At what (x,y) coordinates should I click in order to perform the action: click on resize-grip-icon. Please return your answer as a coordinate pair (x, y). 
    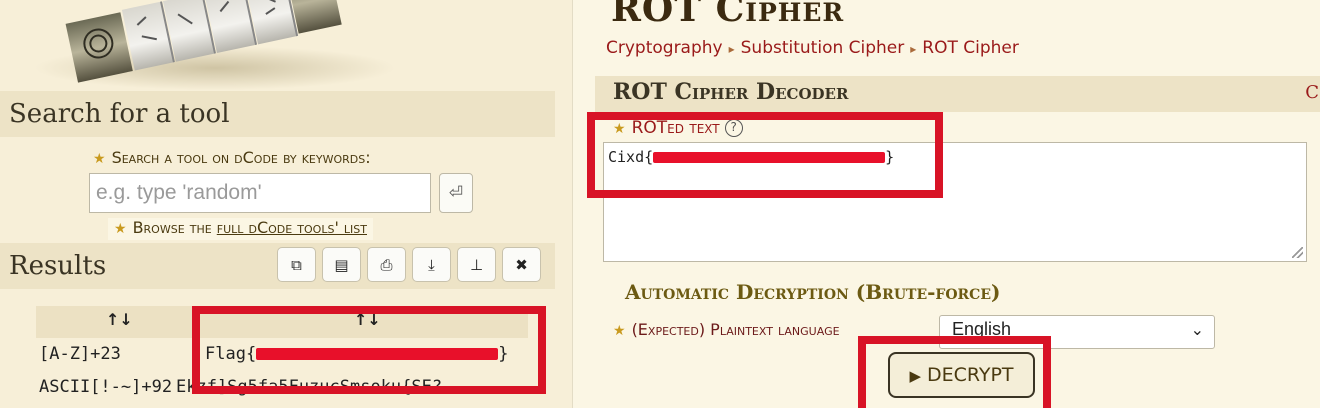
    Looking at the image, I should click on (1297, 252).